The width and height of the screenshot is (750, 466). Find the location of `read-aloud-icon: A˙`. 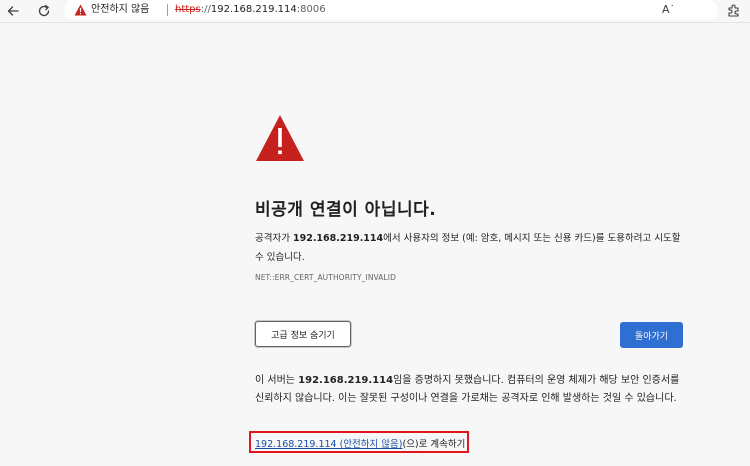

read-aloud-icon: A˙ is located at coordinates (668, 10).